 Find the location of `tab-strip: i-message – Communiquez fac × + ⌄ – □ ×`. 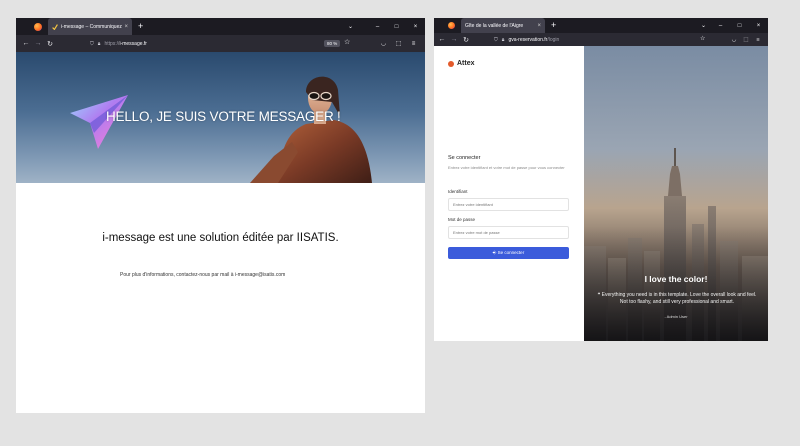

tab-strip: i-message – Communiquez fac × + ⌄ – □ × is located at coordinates (220, 26).